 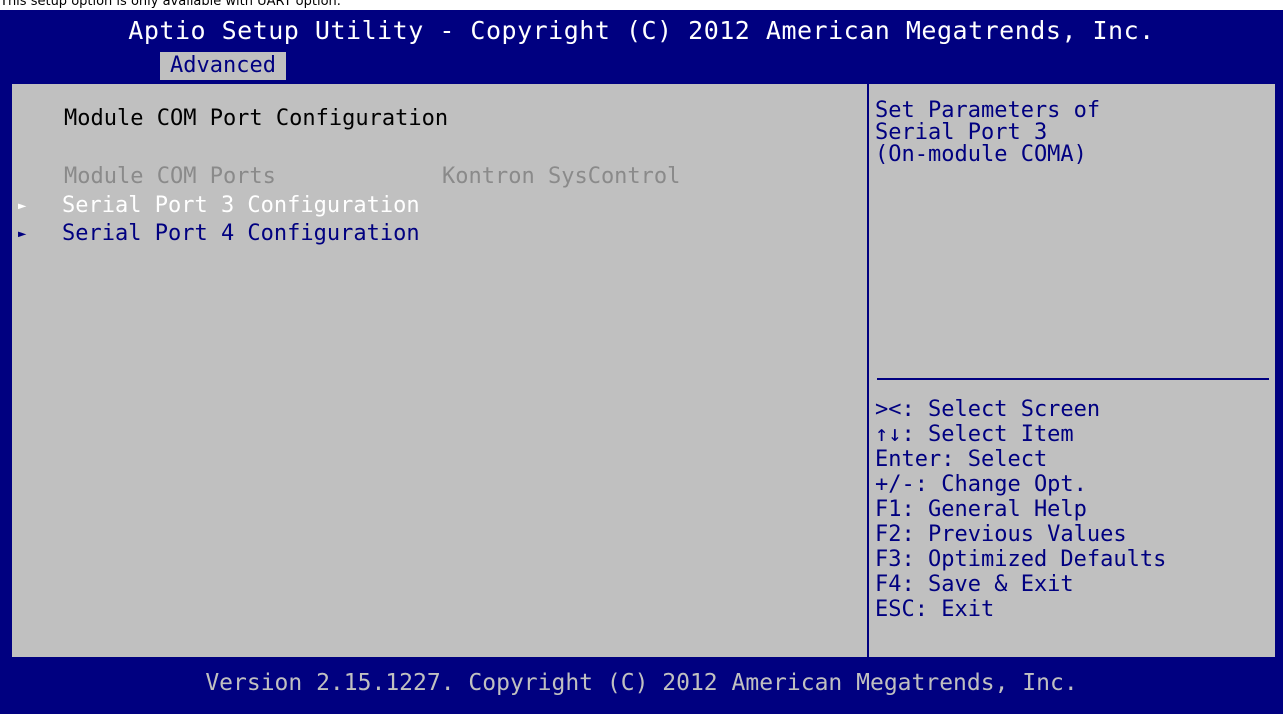 What do you see at coordinates (256, 118) in the screenshot?
I see `page-heading: Module COM Port Configuration` at bounding box center [256, 118].